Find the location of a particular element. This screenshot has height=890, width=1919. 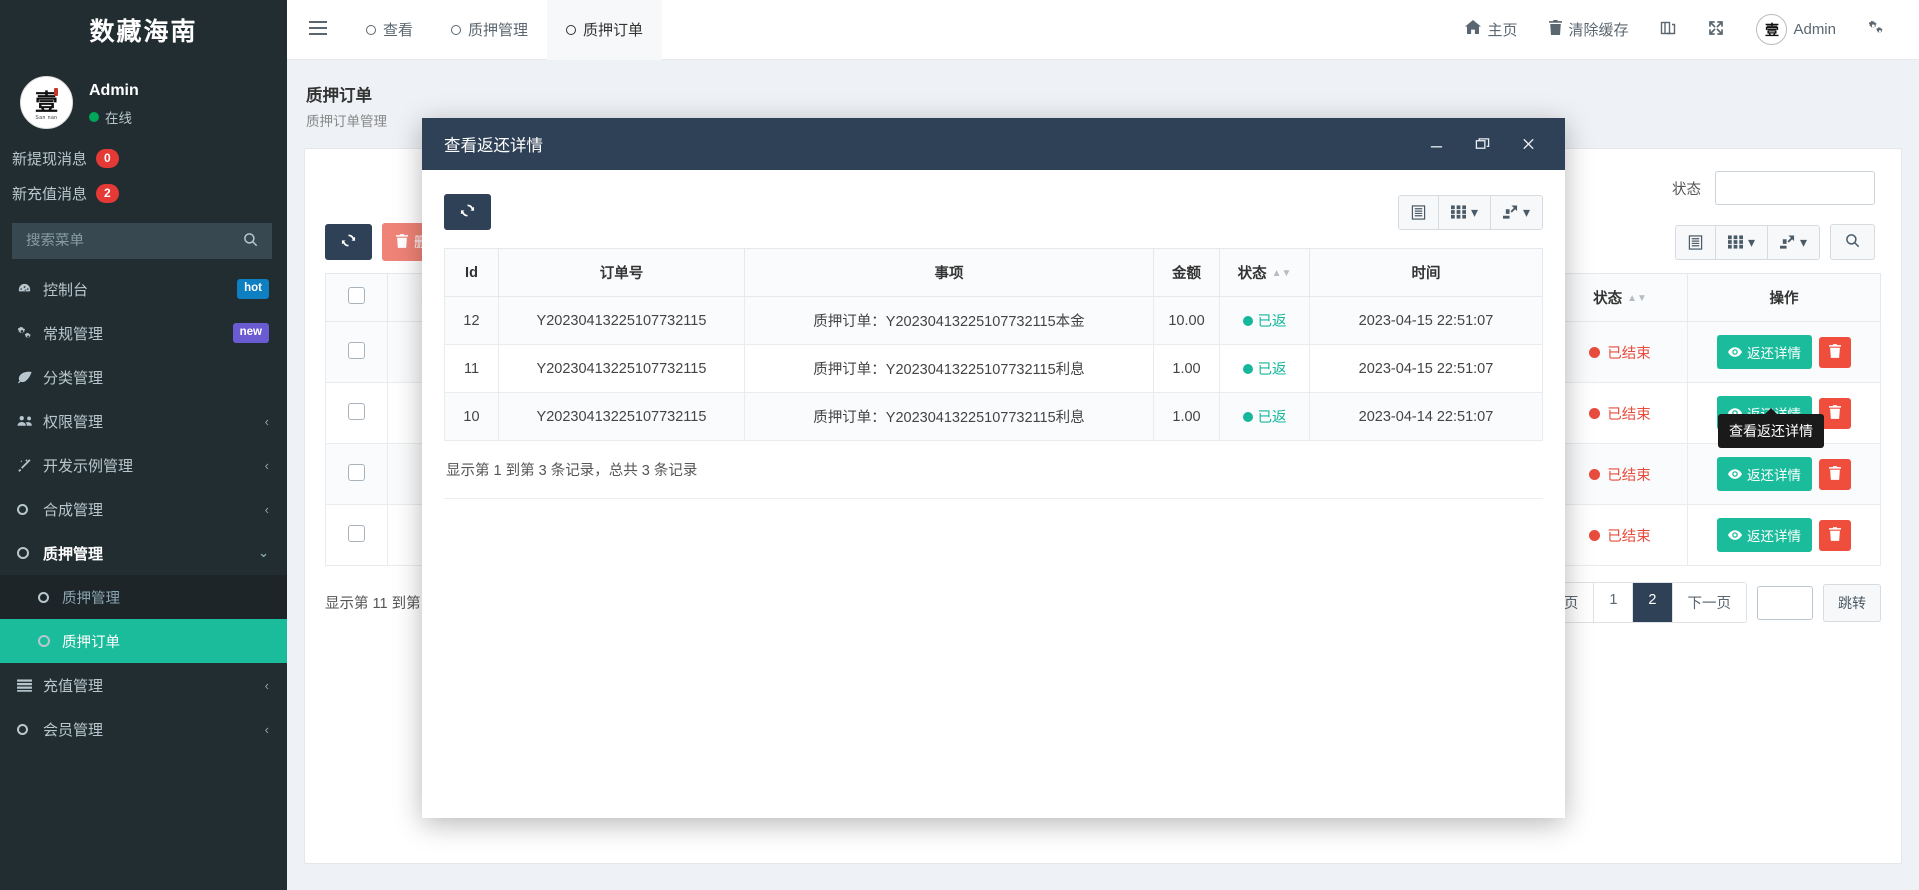

col-status: 状态 ▲▼ is located at coordinates (1620, 297).